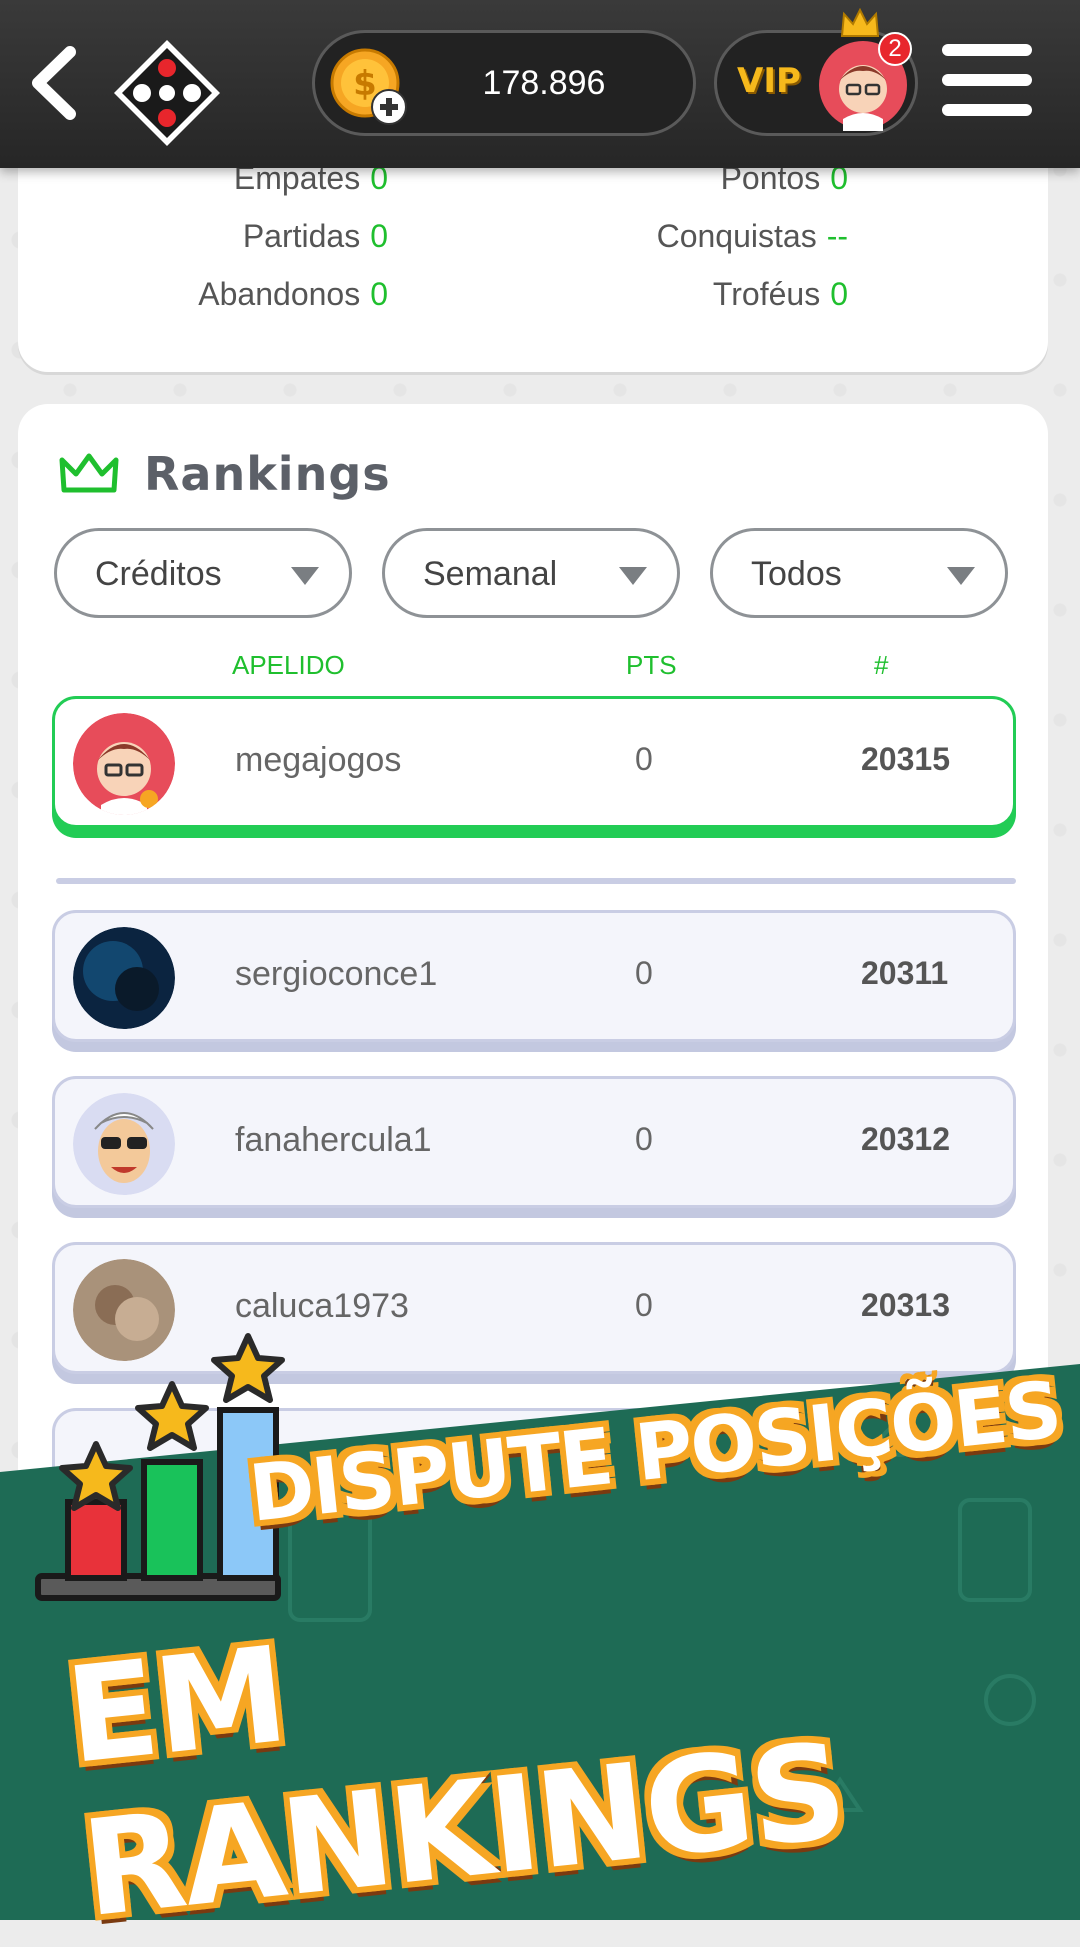 The height and width of the screenshot is (1947, 1080). Describe the element at coordinates (651, 665) in the screenshot. I see `column-header-pts: PTS` at that location.